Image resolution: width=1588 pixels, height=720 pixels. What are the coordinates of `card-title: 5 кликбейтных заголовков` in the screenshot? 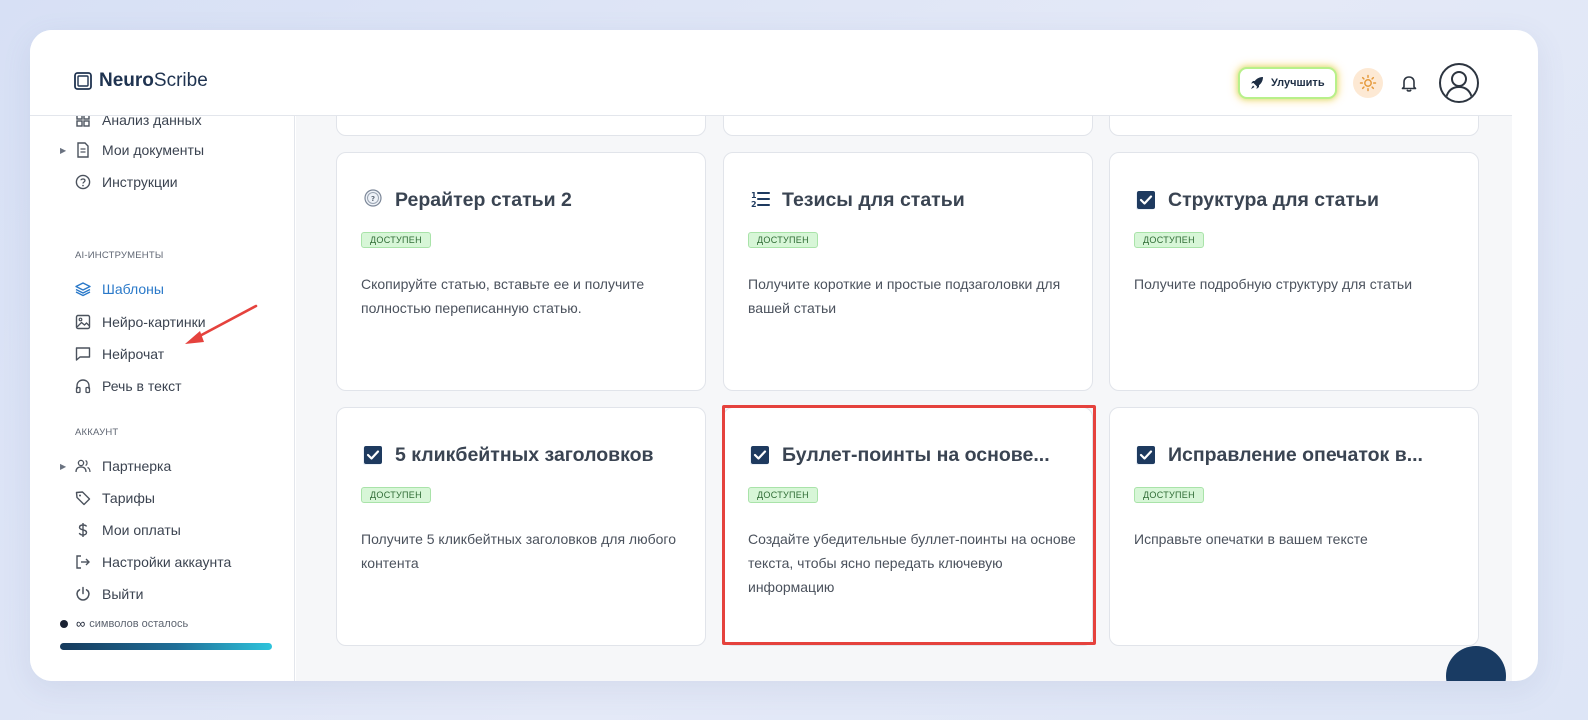 It's located at (507, 455).